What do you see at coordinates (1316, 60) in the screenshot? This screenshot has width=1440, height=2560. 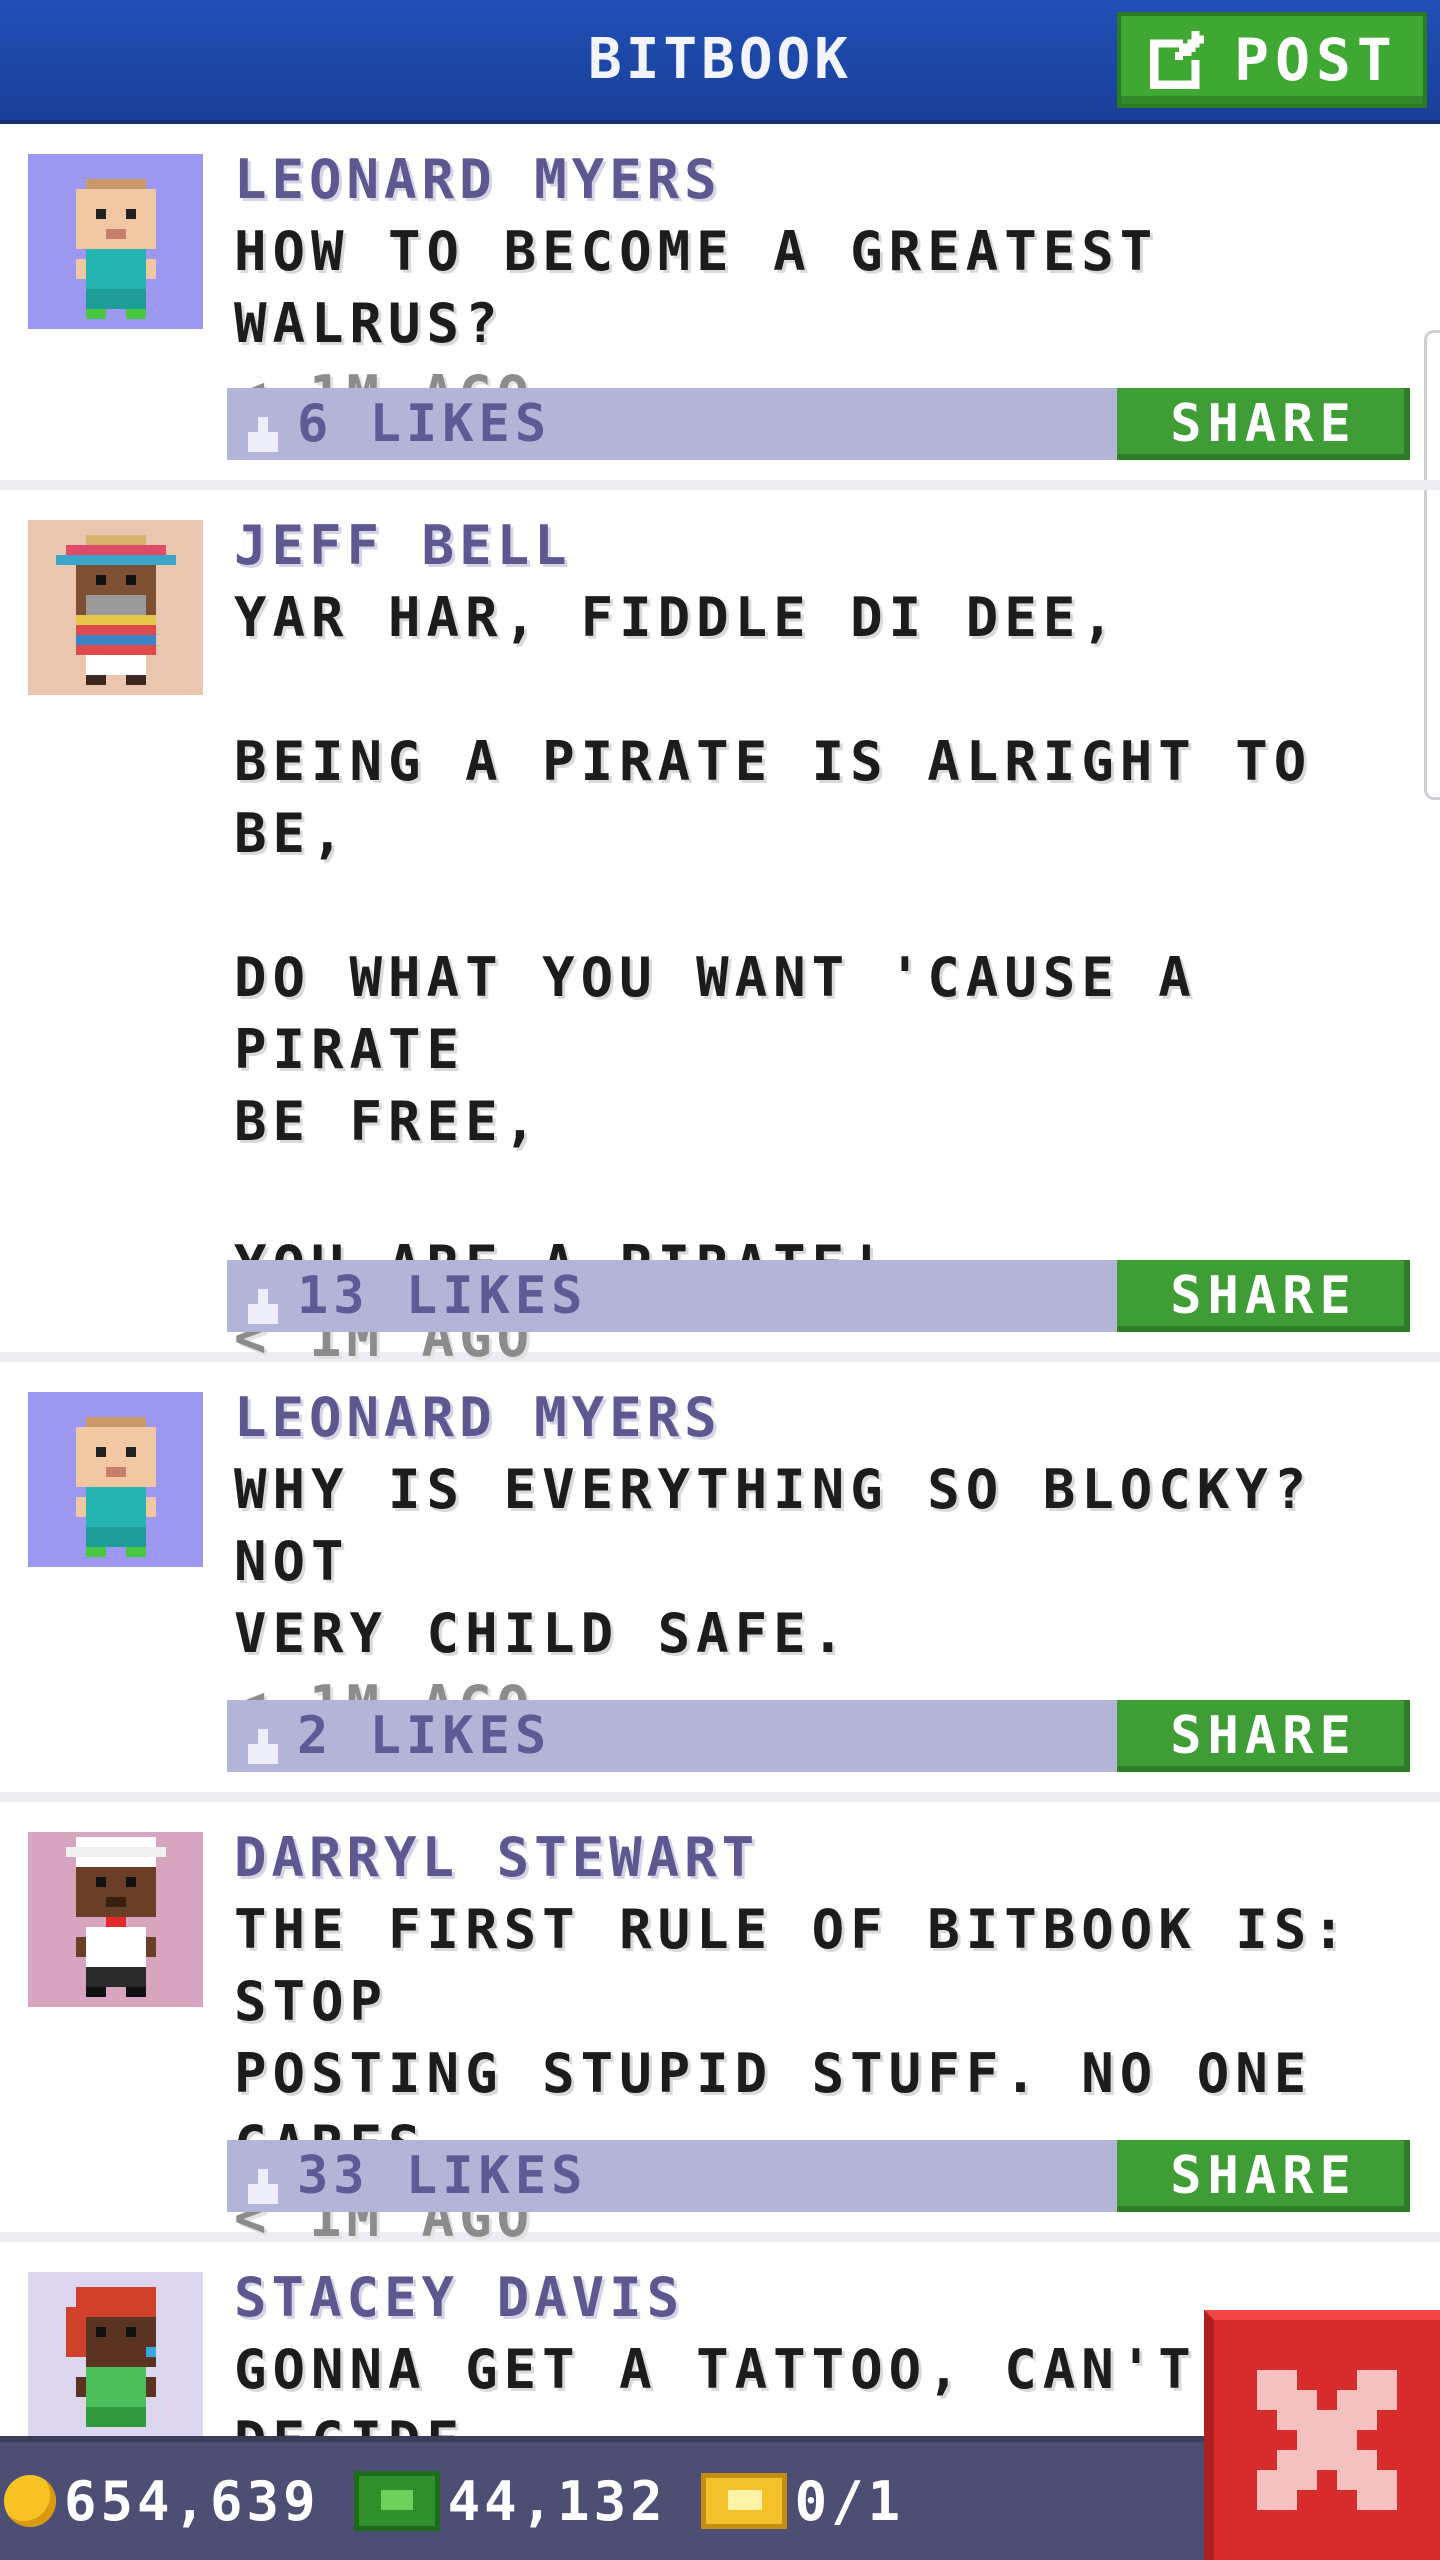 I see `post-button-label: POST` at bounding box center [1316, 60].